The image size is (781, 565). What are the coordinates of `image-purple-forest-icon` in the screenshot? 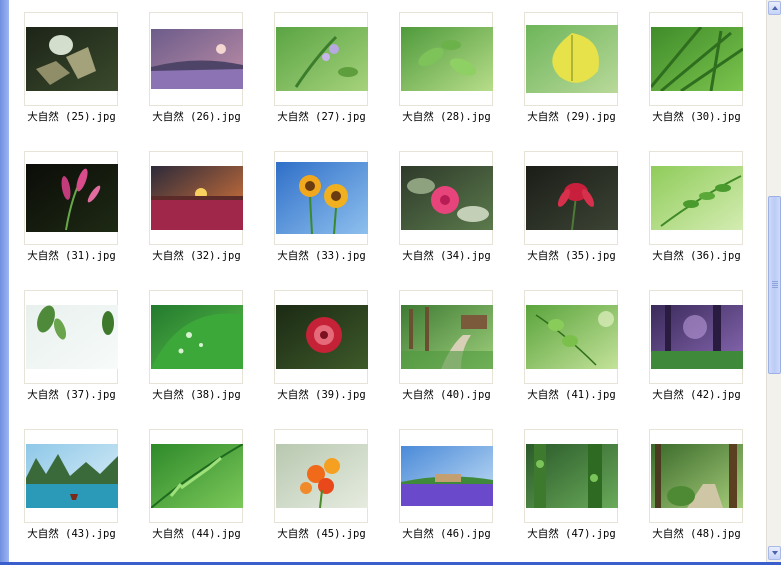 It's located at (697, 337).